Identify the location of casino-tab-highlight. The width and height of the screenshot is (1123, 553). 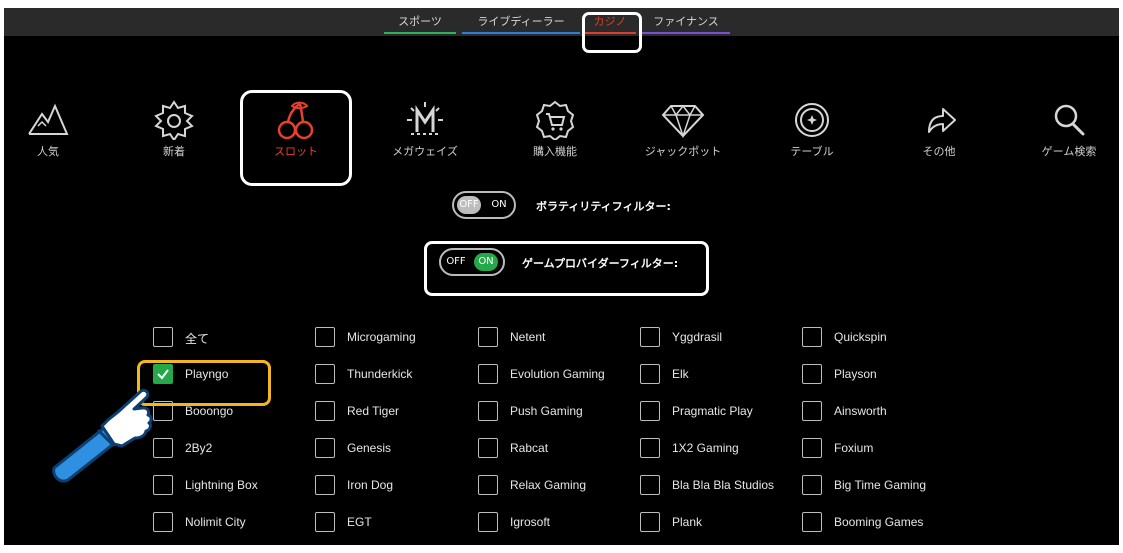
(612, 32).